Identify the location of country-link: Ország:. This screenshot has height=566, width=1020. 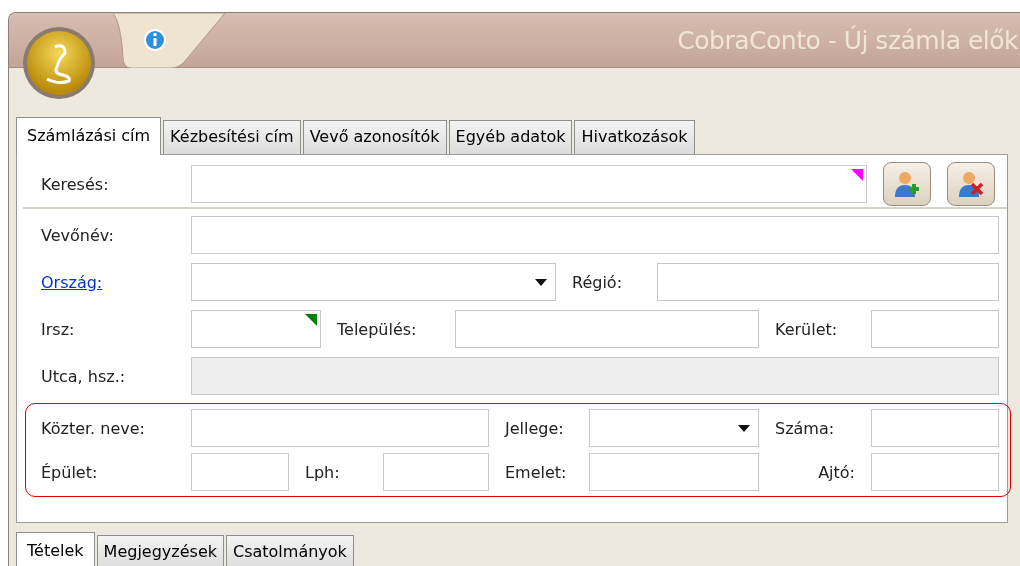
(103, 282).